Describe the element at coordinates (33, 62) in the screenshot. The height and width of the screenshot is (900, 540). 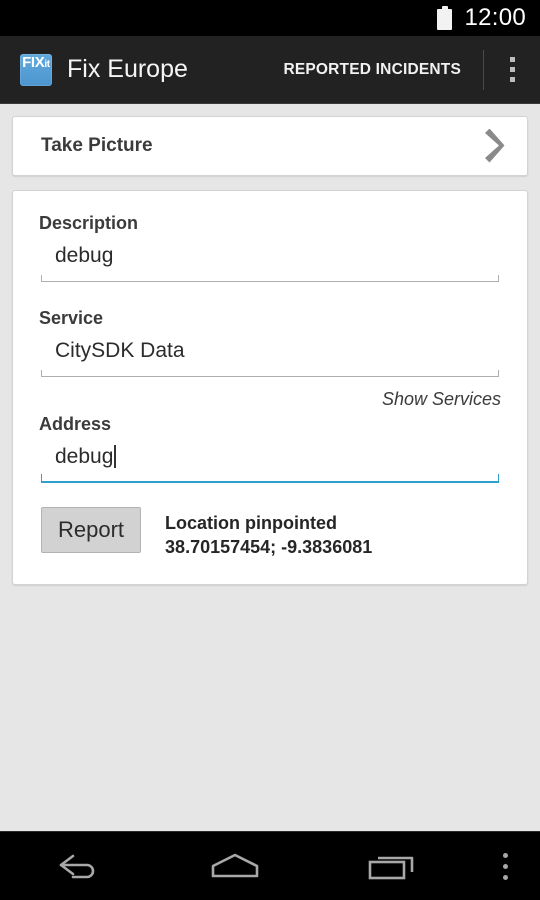
I see `app-icon-text-fix: FIX` at that location.